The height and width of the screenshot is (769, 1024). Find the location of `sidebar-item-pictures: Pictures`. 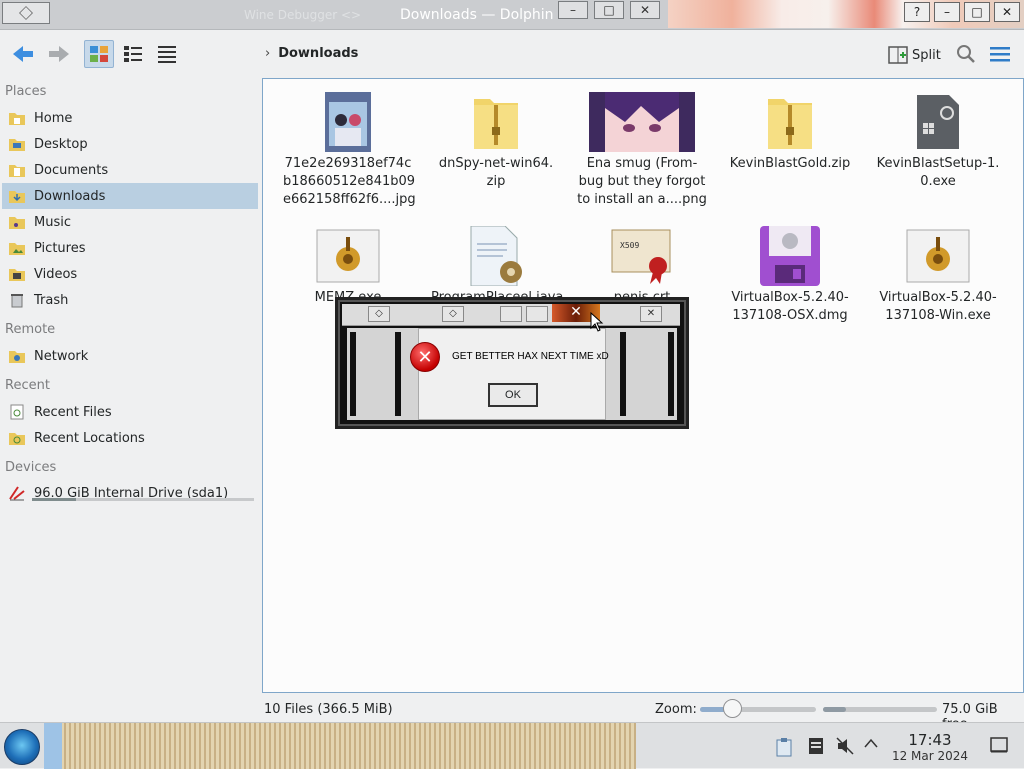

sidebar-item-pictures: Pictures is located at coordinates (130, 248).